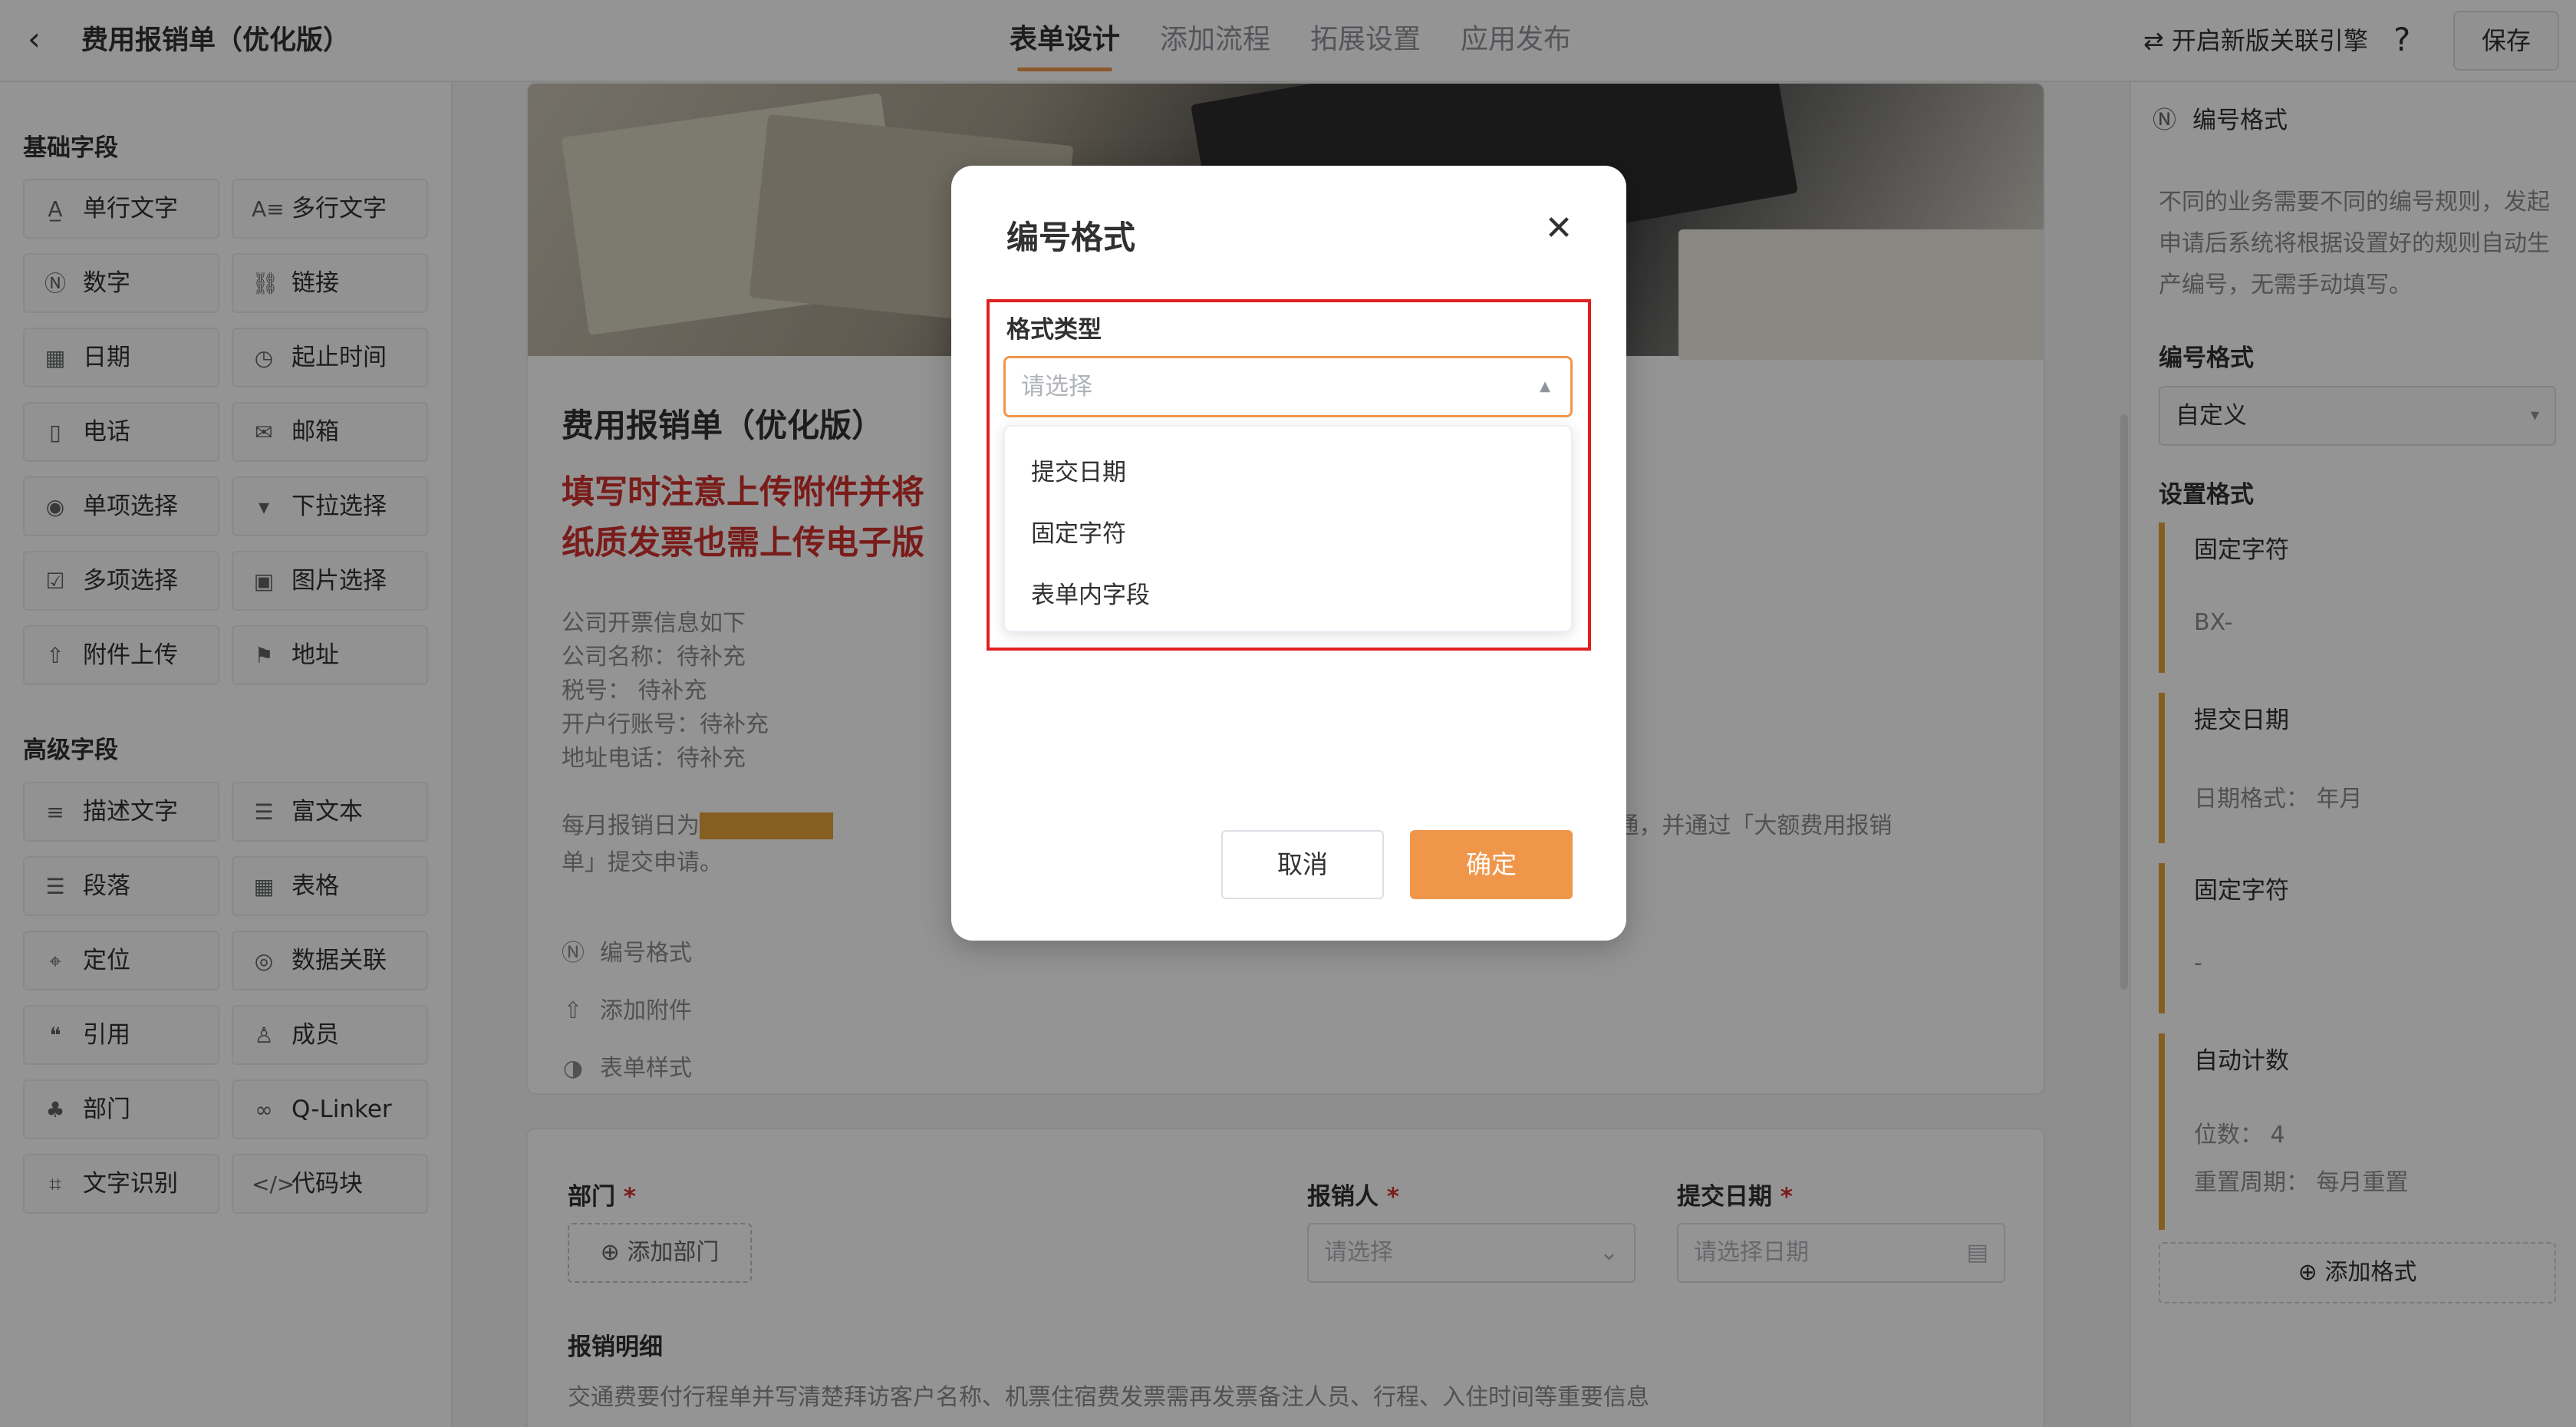 The height and width of the screenshot is (1427, 2576). What do you see at coordinates (1491, 864) in the screenshot?
I see `confirm-button: 确定` at bounding box center [1491, 864].